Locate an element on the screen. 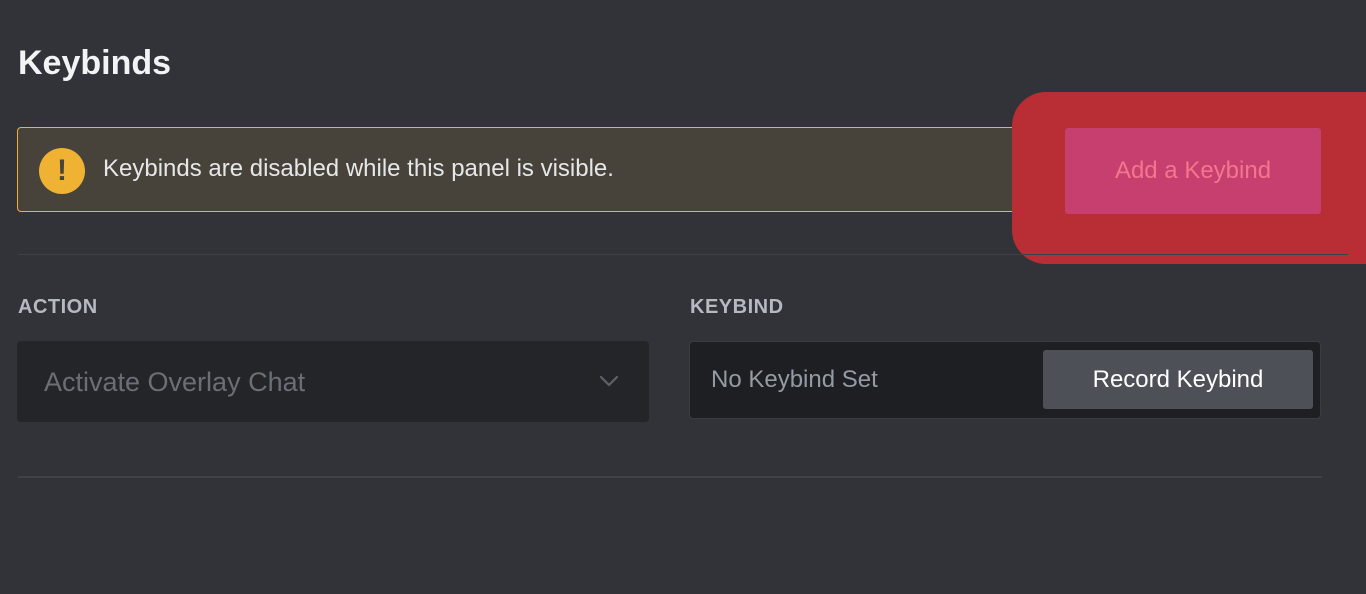  add-keybind-button: Add a Keybind is located at coordinates (1193, 171).